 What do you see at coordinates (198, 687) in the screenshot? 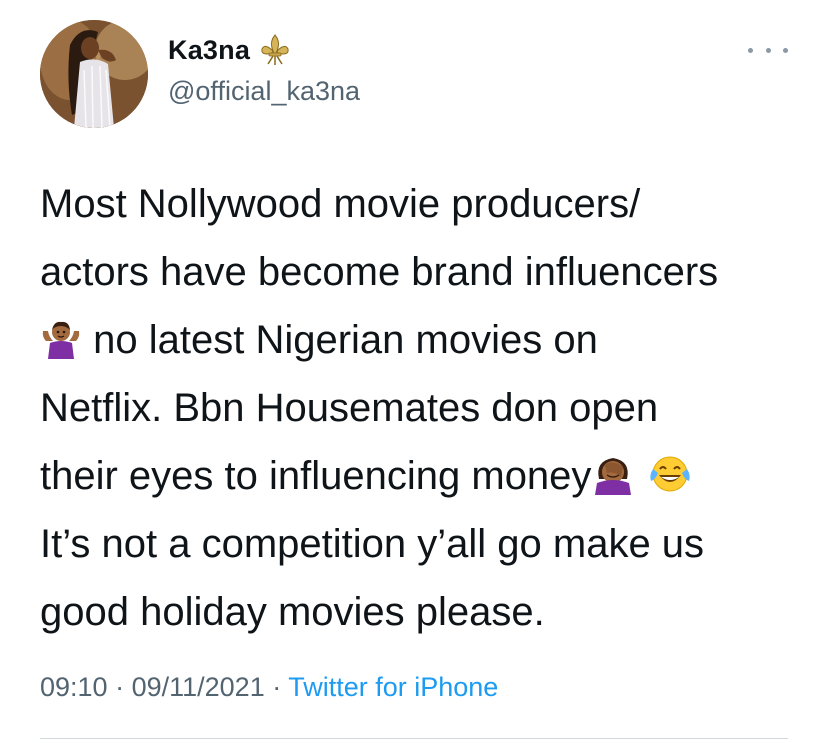
I see `tweet-date: 09/11/2021` at bounding box center [198, 687].